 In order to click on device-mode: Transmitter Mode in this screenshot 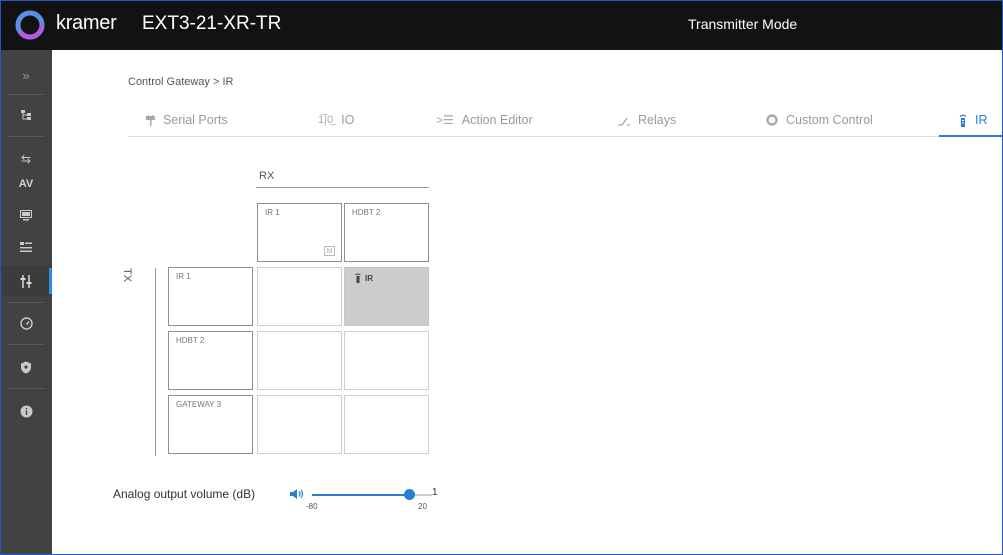, I will do `click(743, 24)`.